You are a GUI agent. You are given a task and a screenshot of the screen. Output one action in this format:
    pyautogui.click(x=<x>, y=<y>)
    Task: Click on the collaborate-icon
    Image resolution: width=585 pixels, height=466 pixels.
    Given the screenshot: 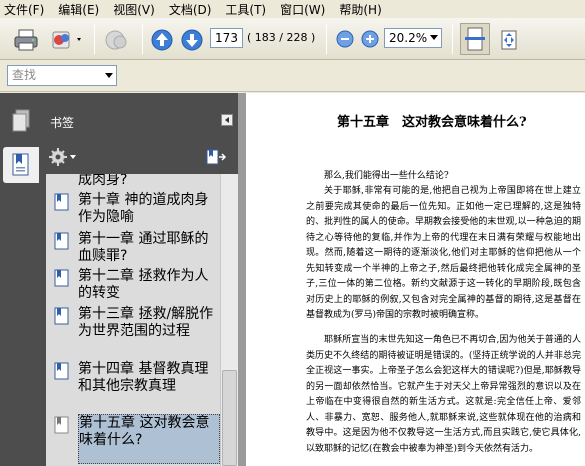 What is the action you would take?
    pyautogui.click(x=66, y=40)
    